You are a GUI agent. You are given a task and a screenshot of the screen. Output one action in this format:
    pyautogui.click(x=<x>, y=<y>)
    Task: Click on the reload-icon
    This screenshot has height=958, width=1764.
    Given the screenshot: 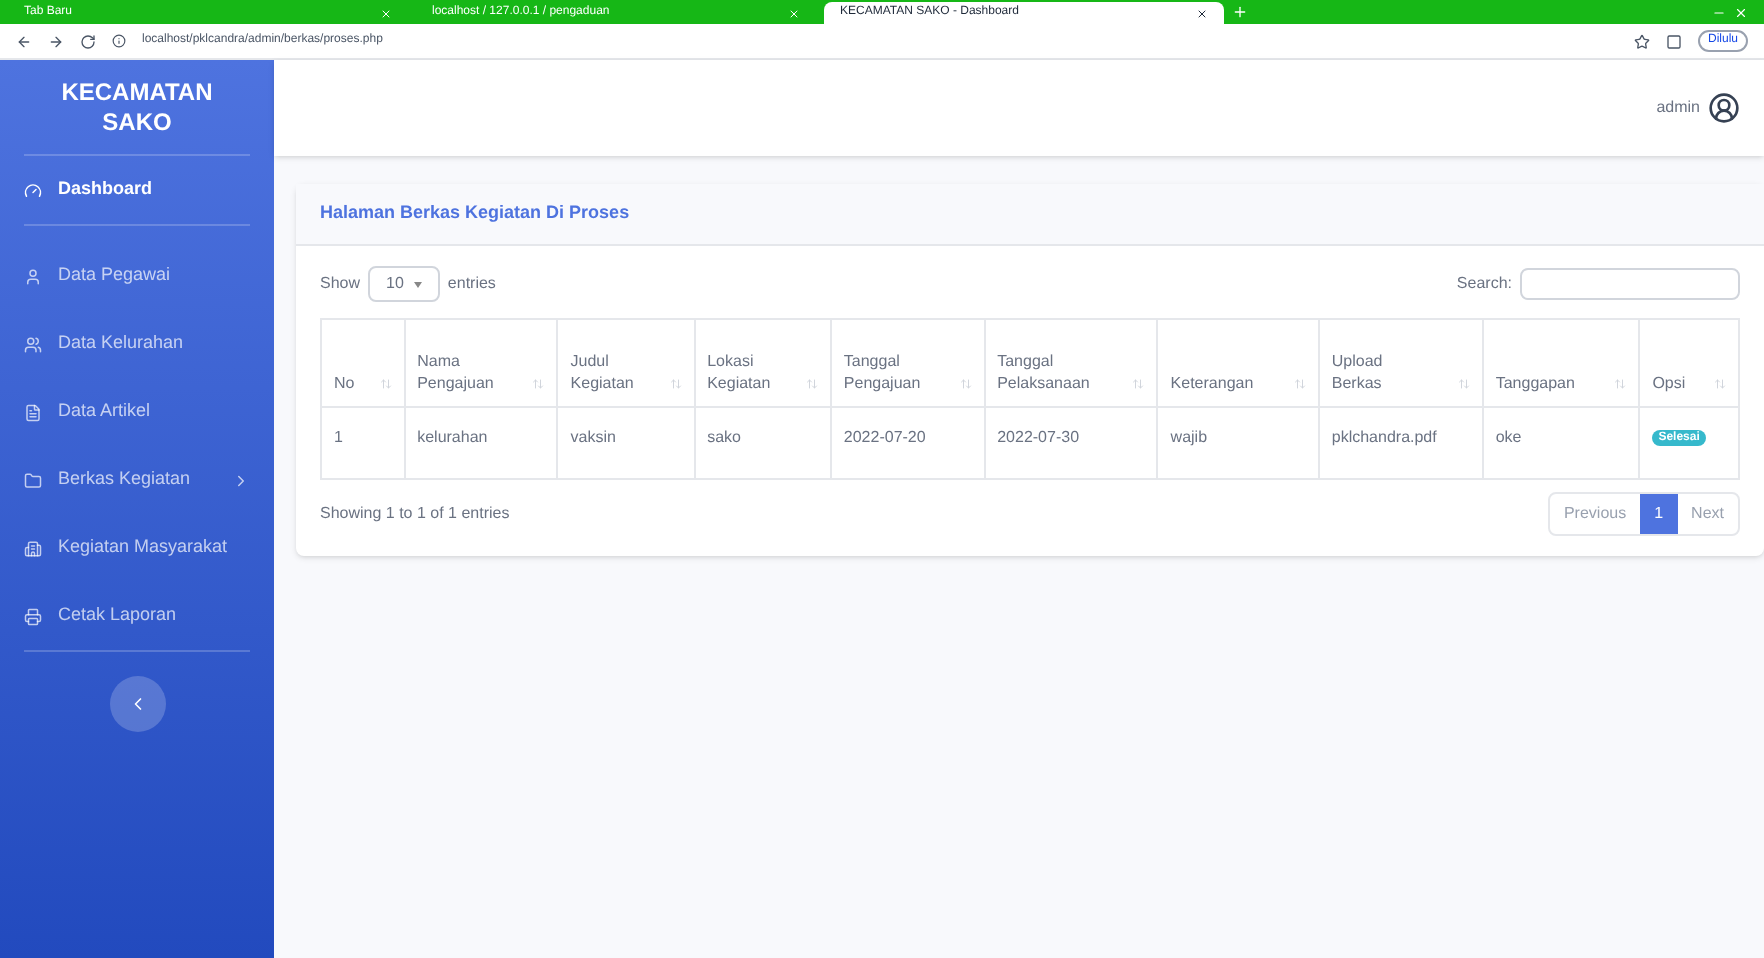 What is the action you would take?
    pyautogui.click(x=88, y=41)
    